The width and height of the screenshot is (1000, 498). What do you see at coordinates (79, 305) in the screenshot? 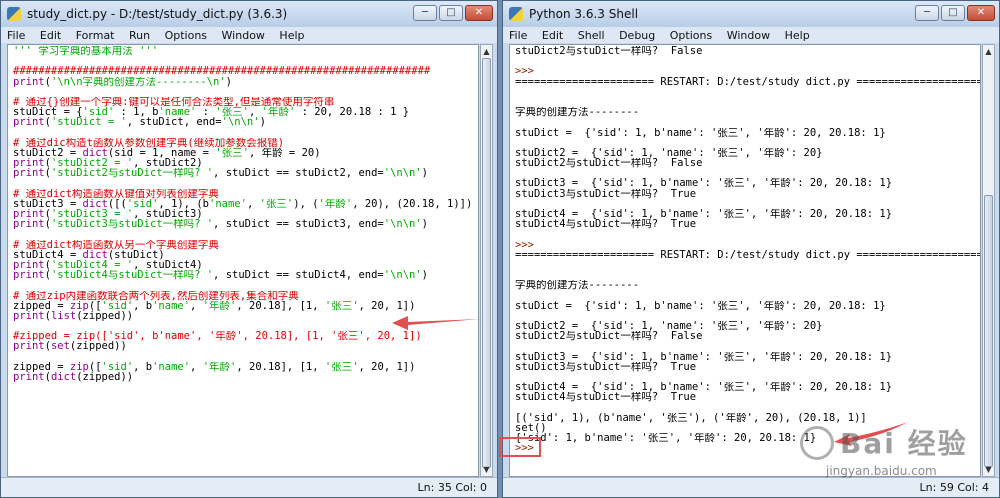
I see `code-token: zip` at bounding box center [79, 305].